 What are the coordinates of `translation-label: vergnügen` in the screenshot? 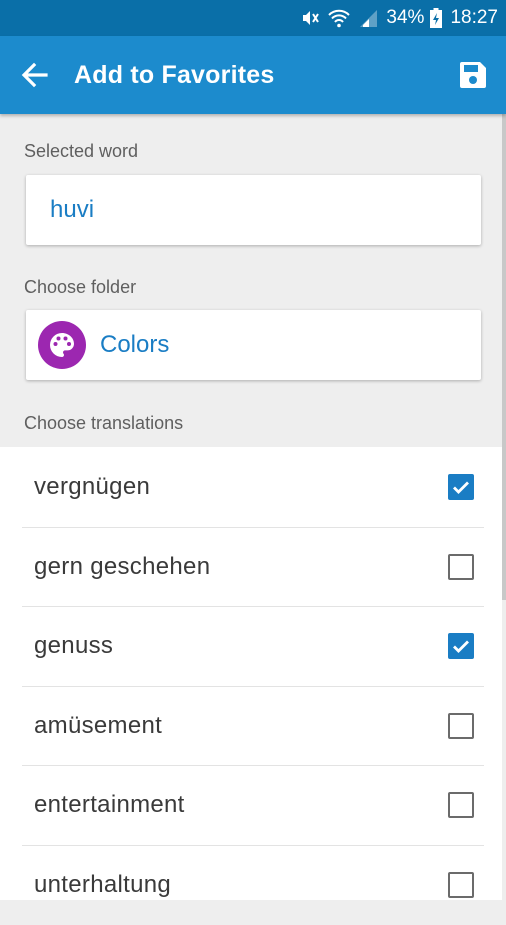 It's located at (92, 486).